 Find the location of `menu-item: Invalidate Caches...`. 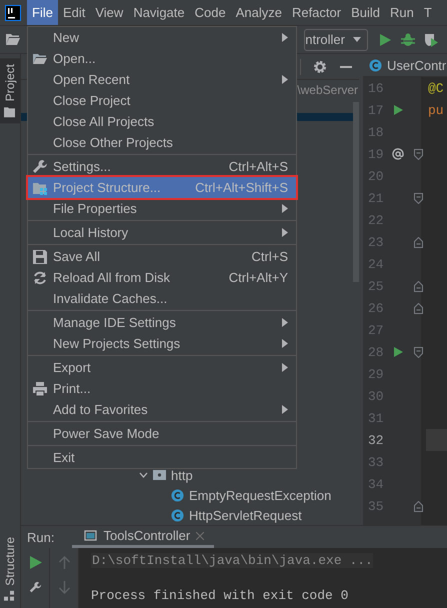

menu-item: Invalidate Caches... is located at coordinates (162, 298).